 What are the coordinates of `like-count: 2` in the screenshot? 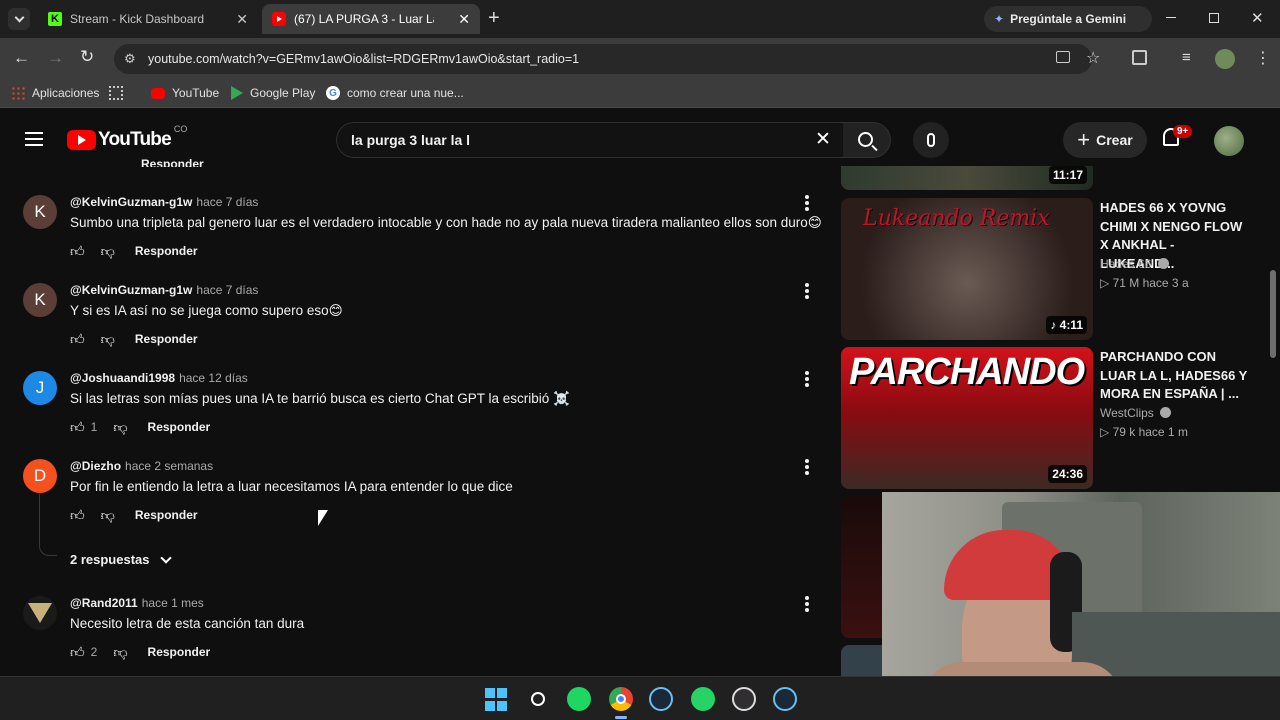 It's located at (94, 652).